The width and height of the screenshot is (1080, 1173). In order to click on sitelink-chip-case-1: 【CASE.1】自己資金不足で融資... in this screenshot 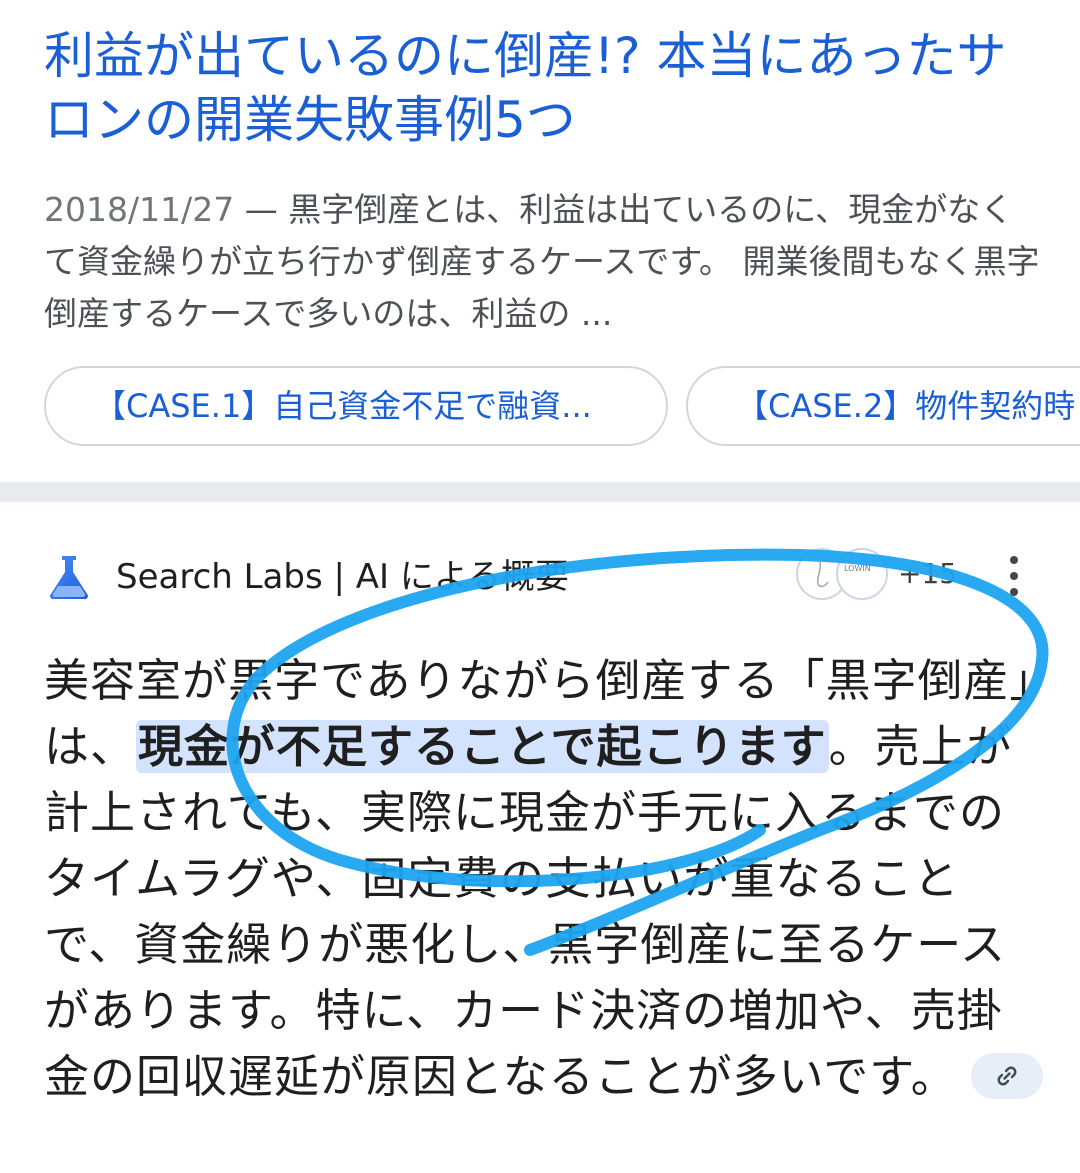, I will do `click(356, 406)`.